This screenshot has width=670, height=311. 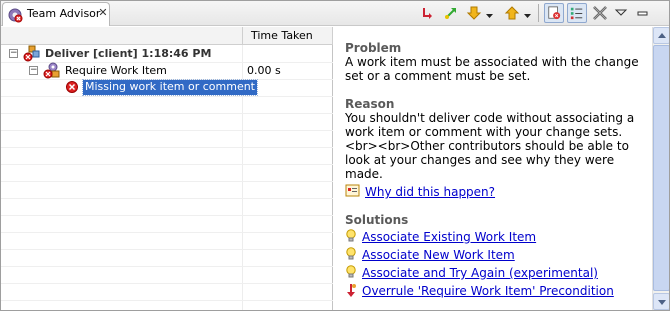 What do you see at coordinates (430, 192) in the screenshot?
I see `why-link-text: Why did this happen?` at bounding box center [430, 192].